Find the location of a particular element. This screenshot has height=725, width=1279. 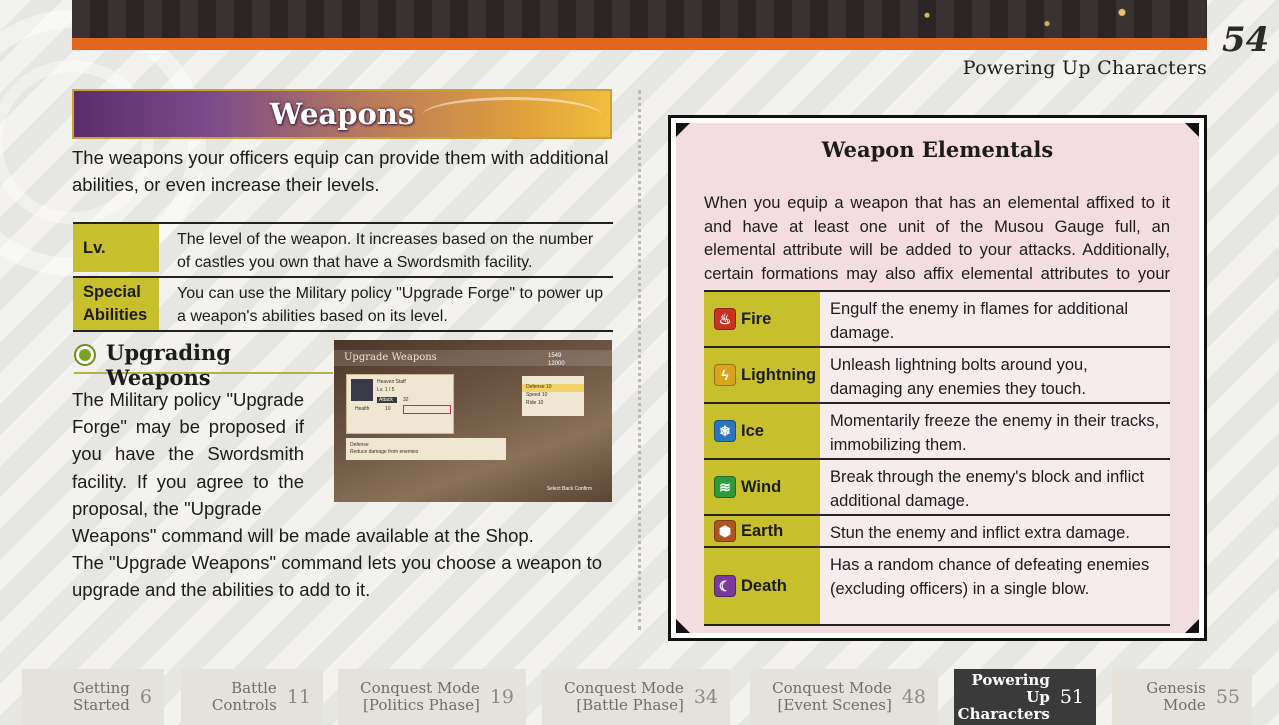

element-name-cell: ≋ Wind is located at coordinates (762, 488).